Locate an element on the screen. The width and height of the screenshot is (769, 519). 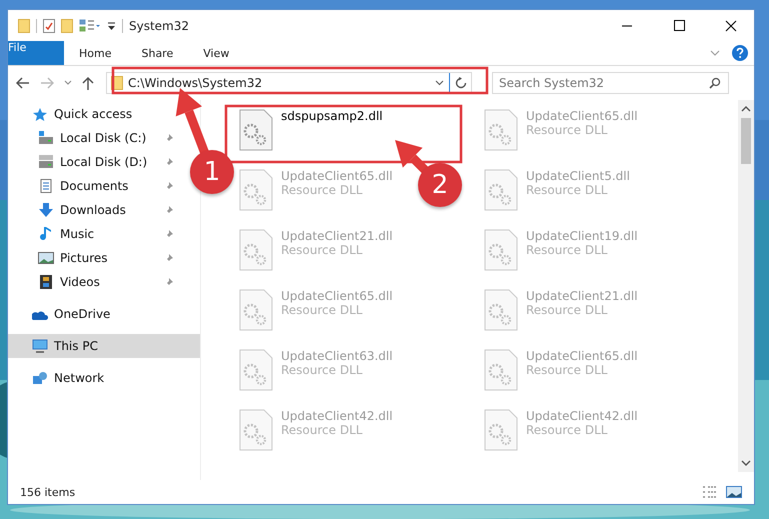
nav-item: Pictures is located at coordinates (95, 258).